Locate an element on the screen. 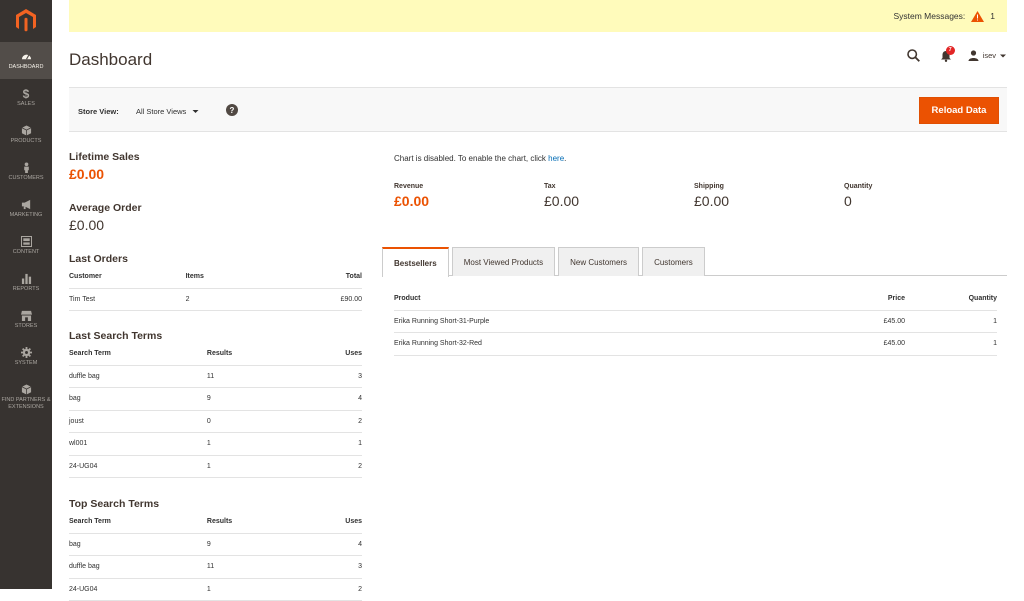  table-row: joust 0 2 is located at coordinates (215, 421).